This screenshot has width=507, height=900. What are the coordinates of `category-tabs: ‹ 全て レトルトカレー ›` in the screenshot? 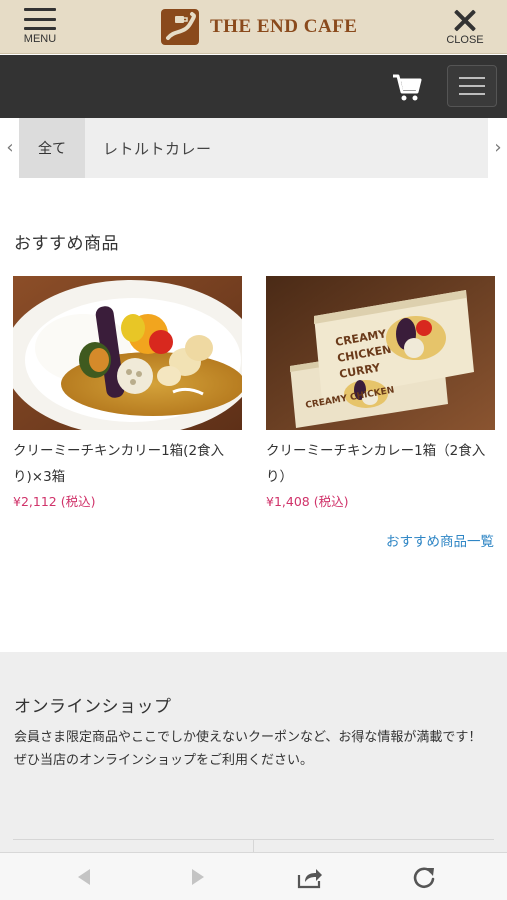 It's located at (253, 148).